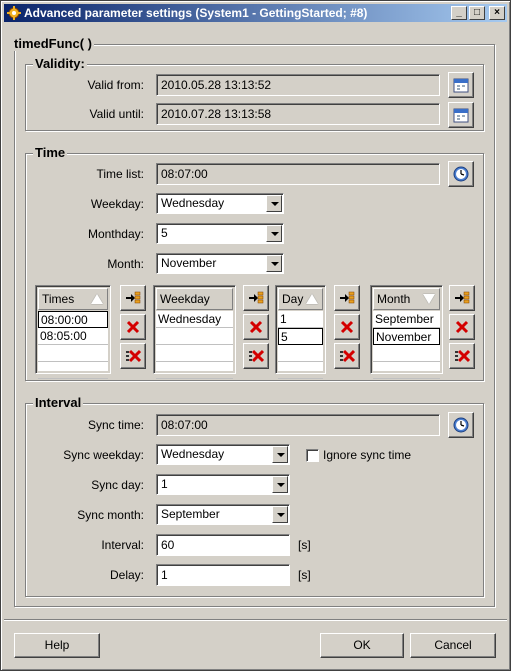 The image size is (511, 671). Describe the element at coordinates (73, 336) in the screenshot. I see `list-item: 08:05:00` at that location.